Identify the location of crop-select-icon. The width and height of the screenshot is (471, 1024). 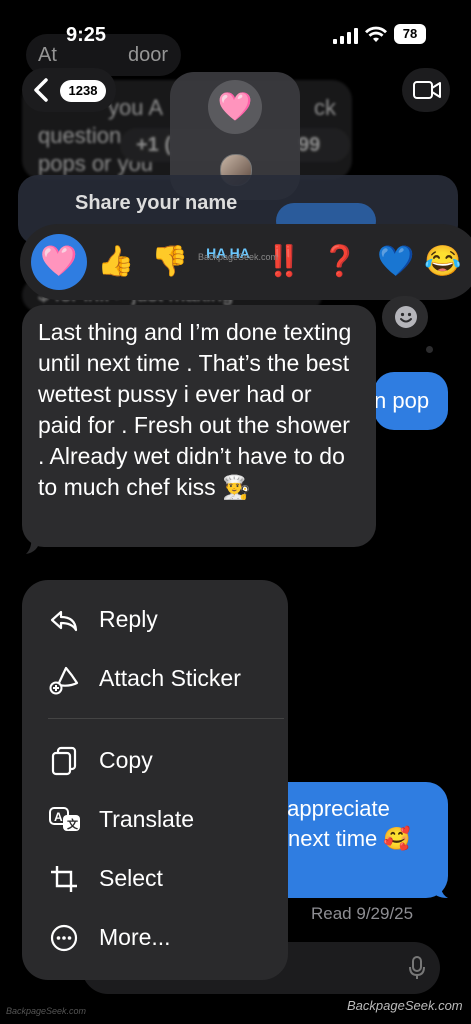
(64, 879).